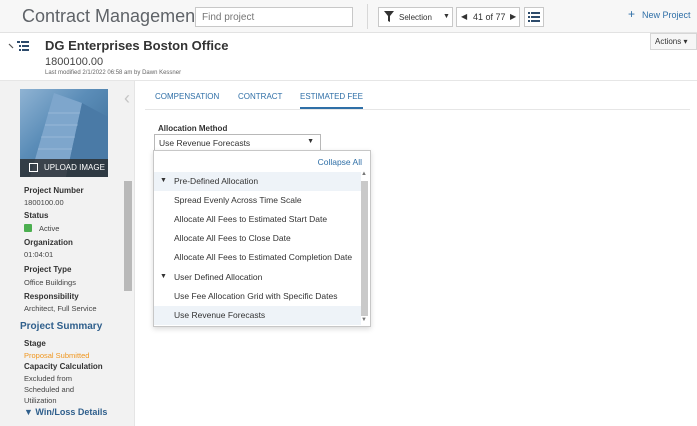  Describe the element at coordinates (417, 98) in the screenshot. I see `tab-bar: COMPENSATION CONTRACT ESTIMATED FEE` at that location.